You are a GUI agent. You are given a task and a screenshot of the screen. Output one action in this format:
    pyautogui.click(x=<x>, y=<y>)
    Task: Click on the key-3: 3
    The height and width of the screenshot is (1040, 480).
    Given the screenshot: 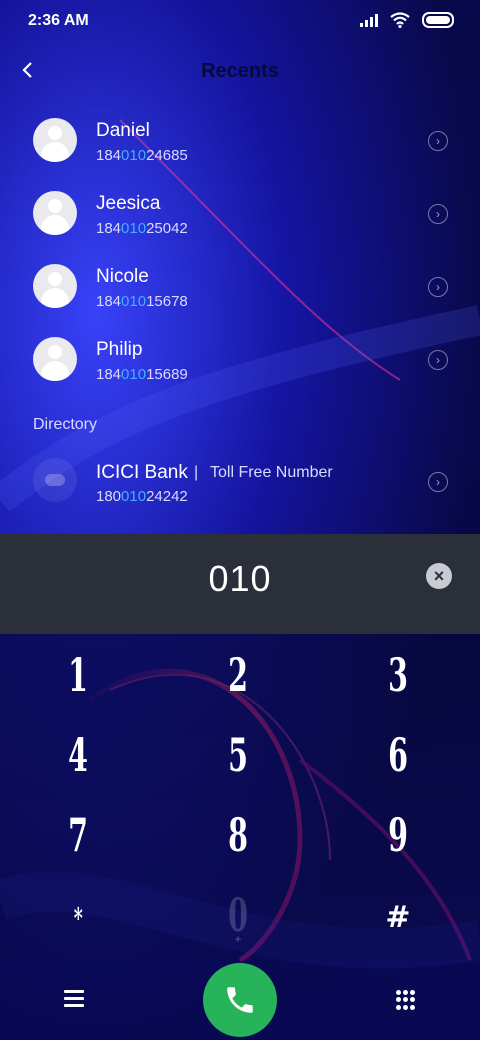 What is the action you would take?
    pyautogui.click(x=398, y=674)
    